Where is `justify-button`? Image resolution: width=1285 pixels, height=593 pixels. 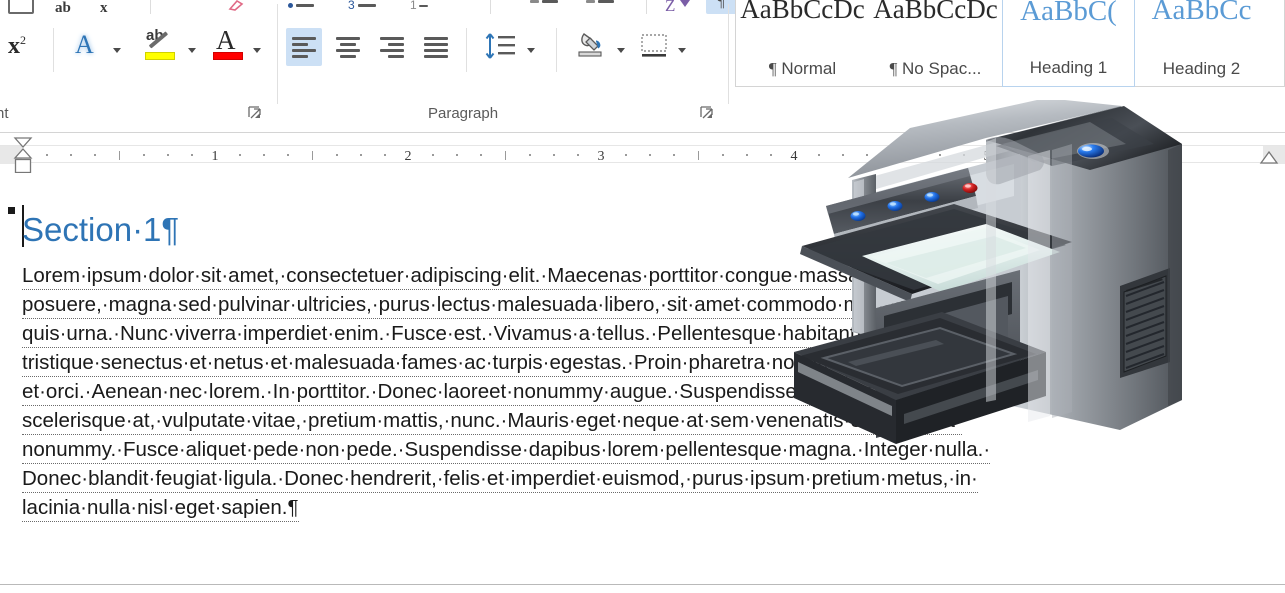
justify-button is located at coordinates (436, 47).